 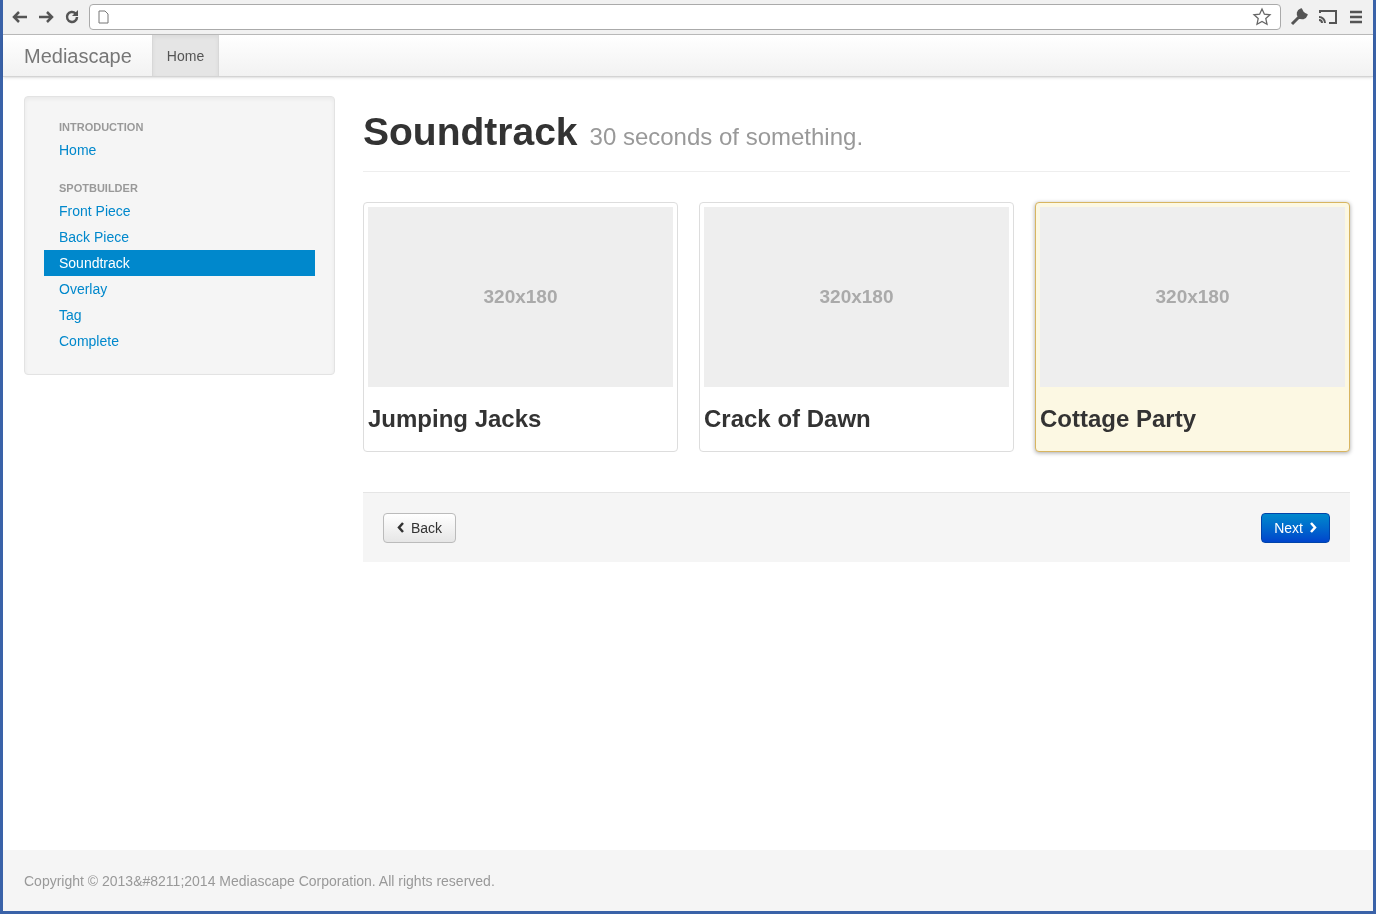 What do you see at coordinates (1299, 17) in the screenshot?
I see `wrench-icon` at bounding box center [1299, 17].